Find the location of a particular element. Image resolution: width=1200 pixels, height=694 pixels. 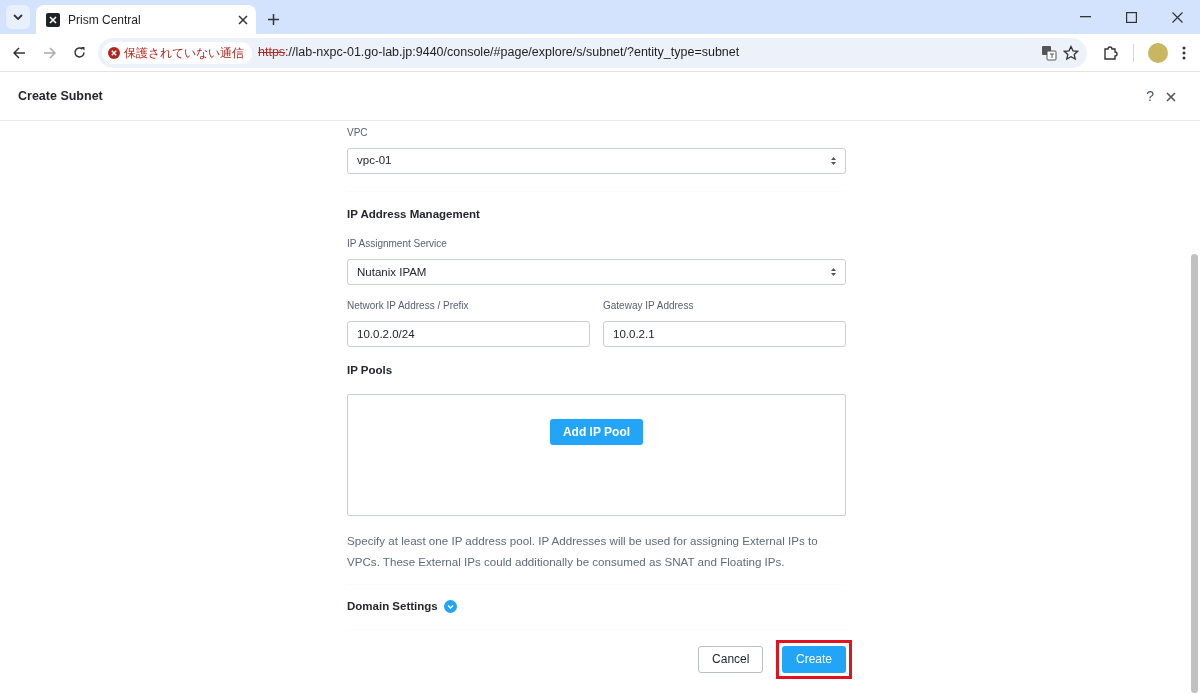

star-icon is located at coordinates (1071, 52).